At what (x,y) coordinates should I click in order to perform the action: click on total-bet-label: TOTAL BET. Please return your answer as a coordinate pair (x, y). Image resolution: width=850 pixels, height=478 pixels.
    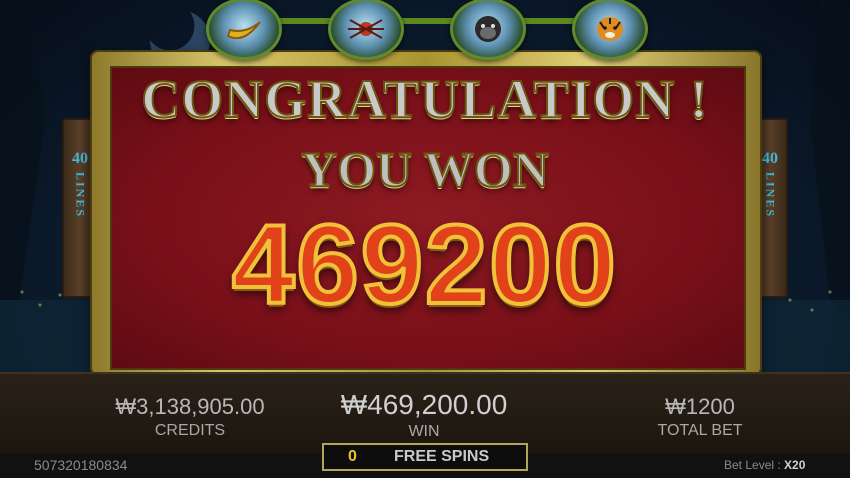
    Looking at the image, I should click on (700, 430).